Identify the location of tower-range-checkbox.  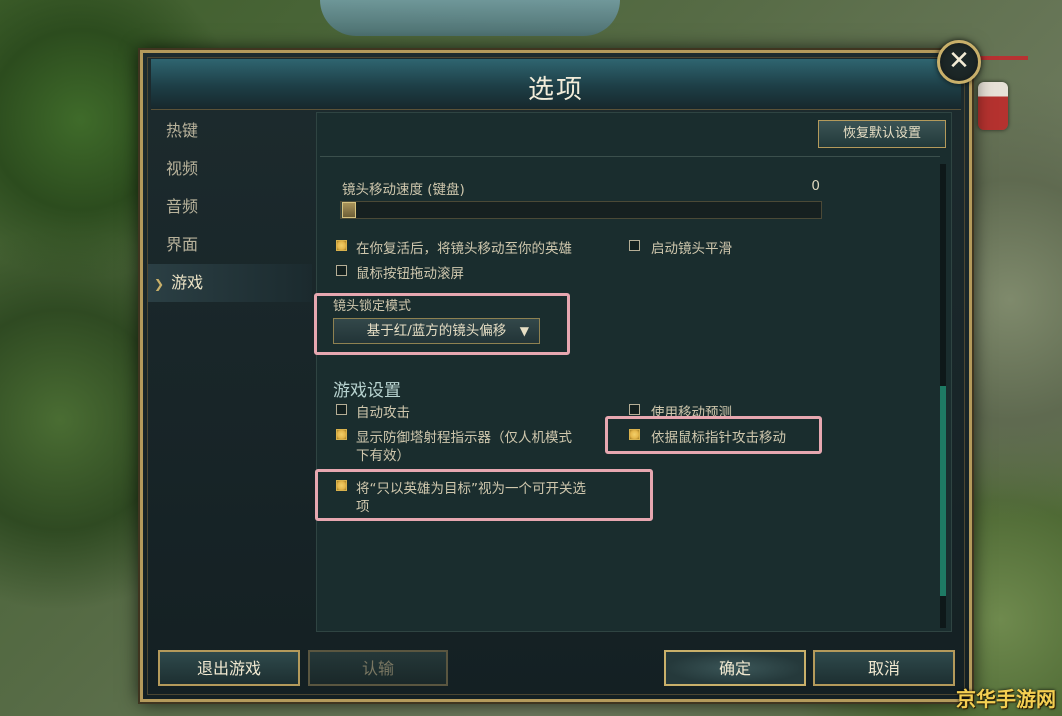
(341, 434).